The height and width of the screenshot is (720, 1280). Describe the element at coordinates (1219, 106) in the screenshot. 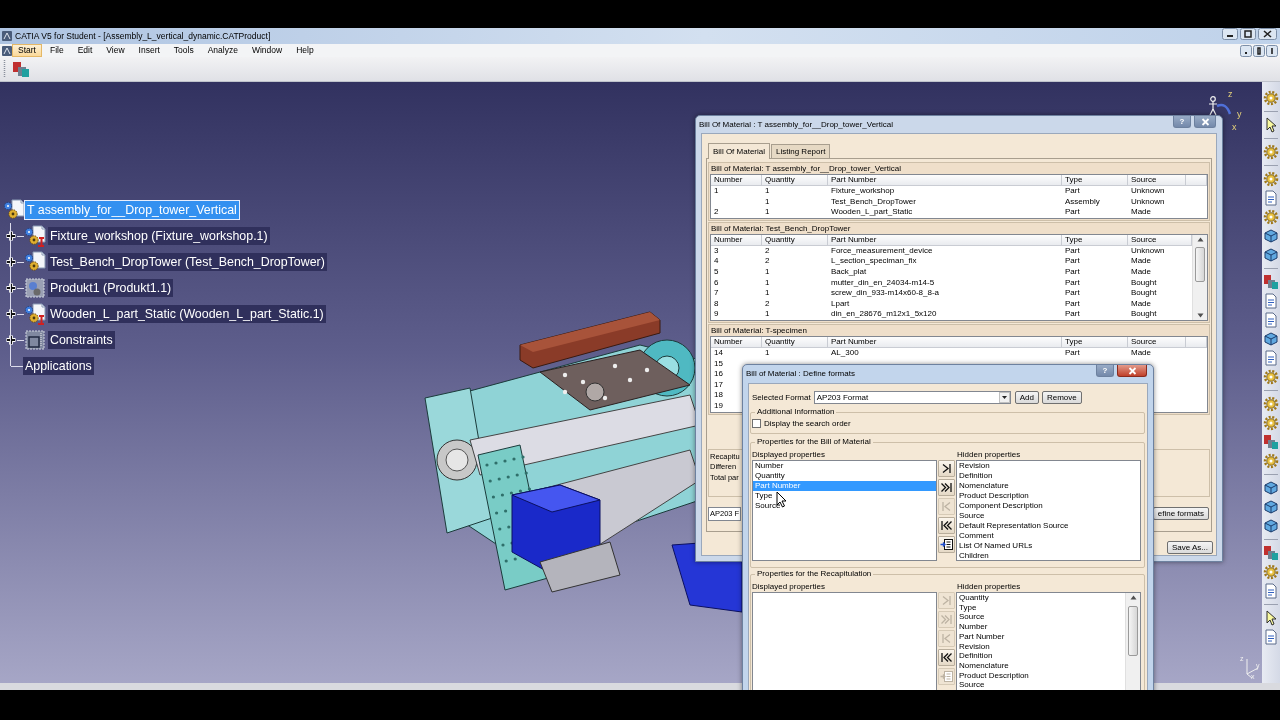

I see `compass-drawing` at that location.